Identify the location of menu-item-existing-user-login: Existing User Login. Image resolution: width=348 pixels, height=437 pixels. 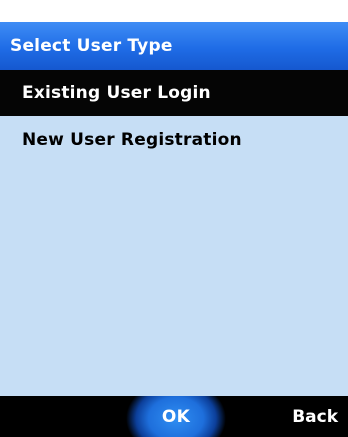
(174, 93).